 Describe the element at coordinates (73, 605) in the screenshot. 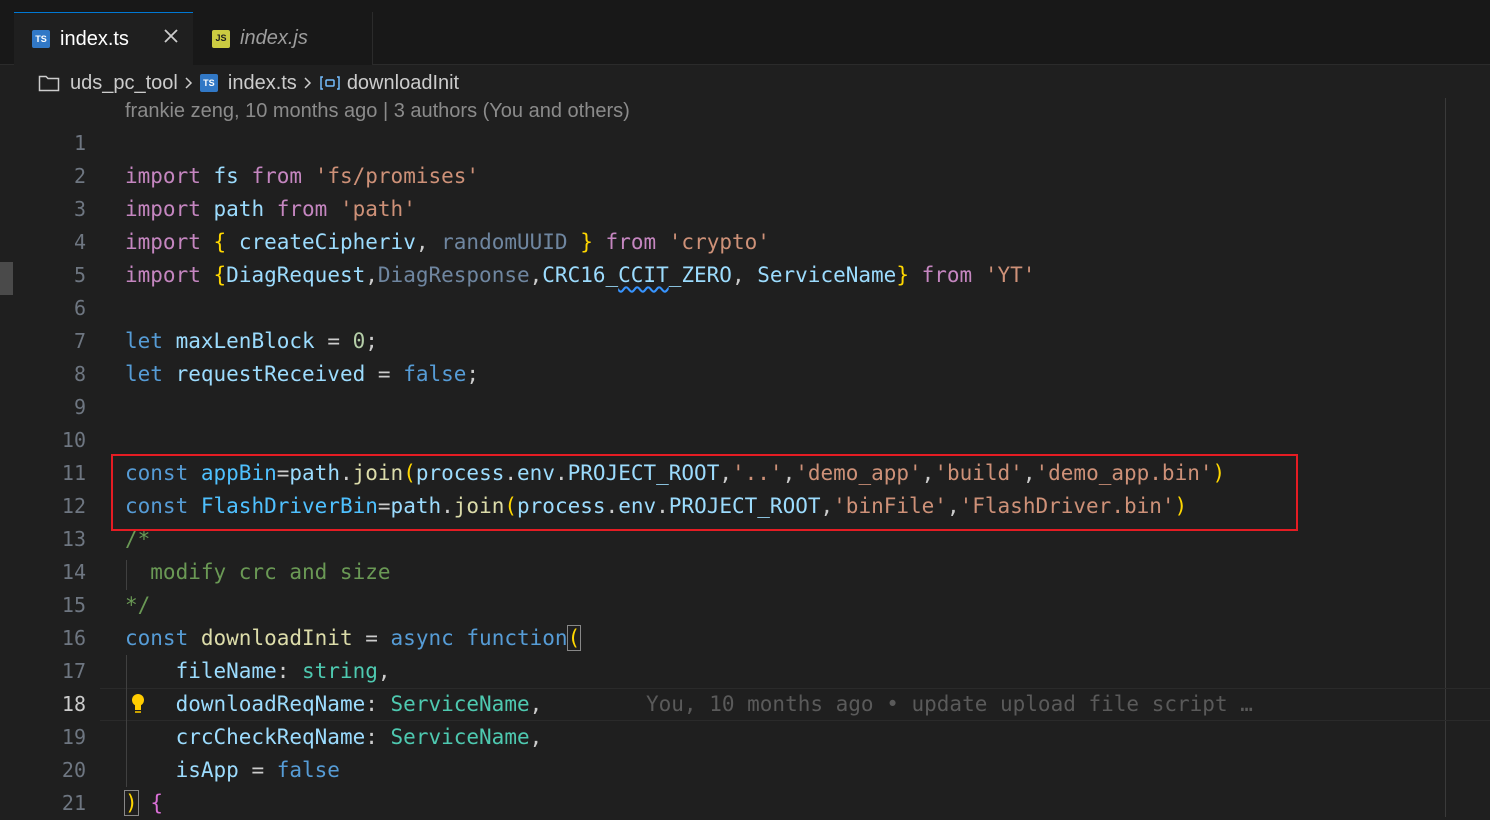

I see `line-number: 15` at that location.